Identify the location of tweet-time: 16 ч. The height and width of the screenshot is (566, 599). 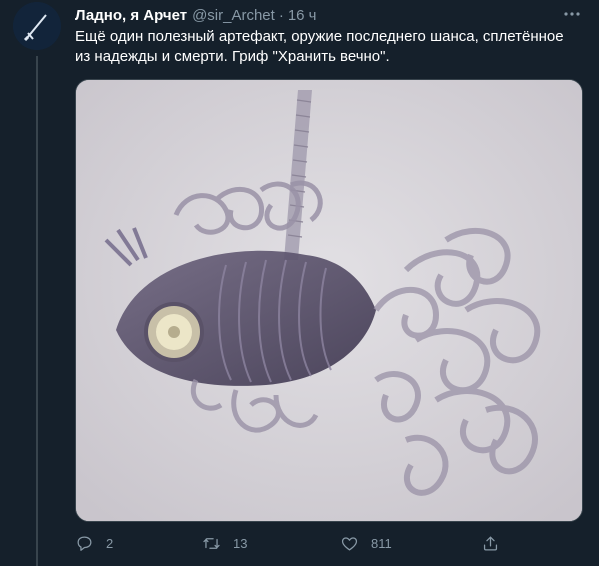
(302, 15).